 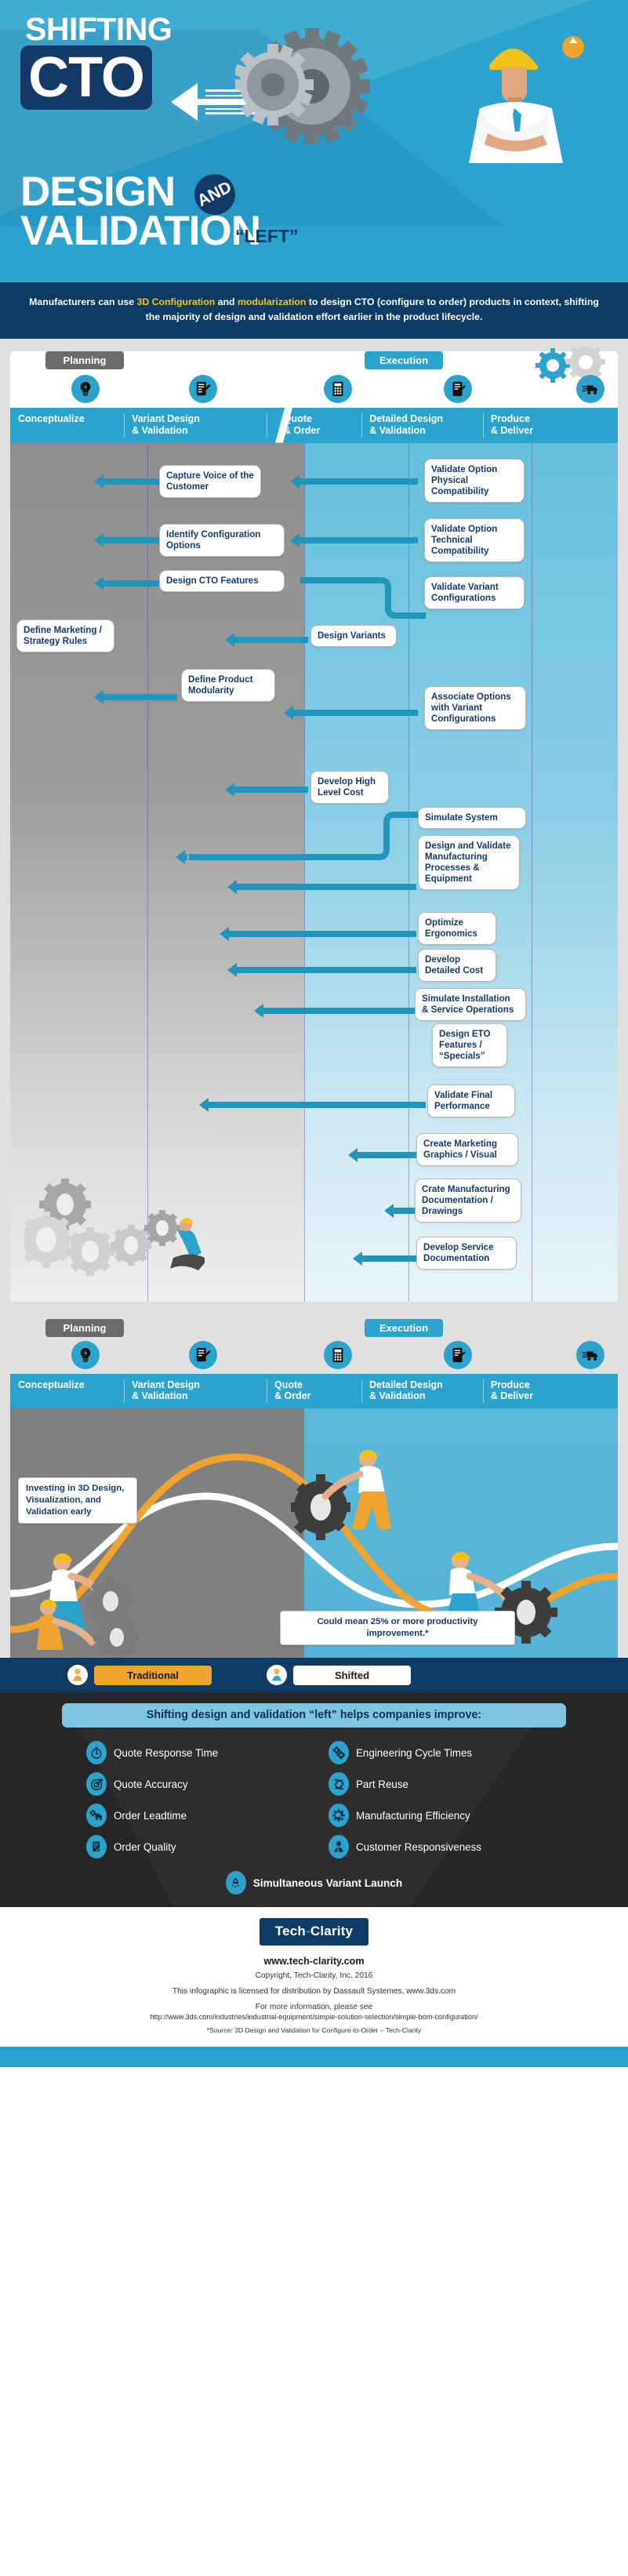 I want to click on hill-lightbulb-icon, so click(x=85, y=1354).